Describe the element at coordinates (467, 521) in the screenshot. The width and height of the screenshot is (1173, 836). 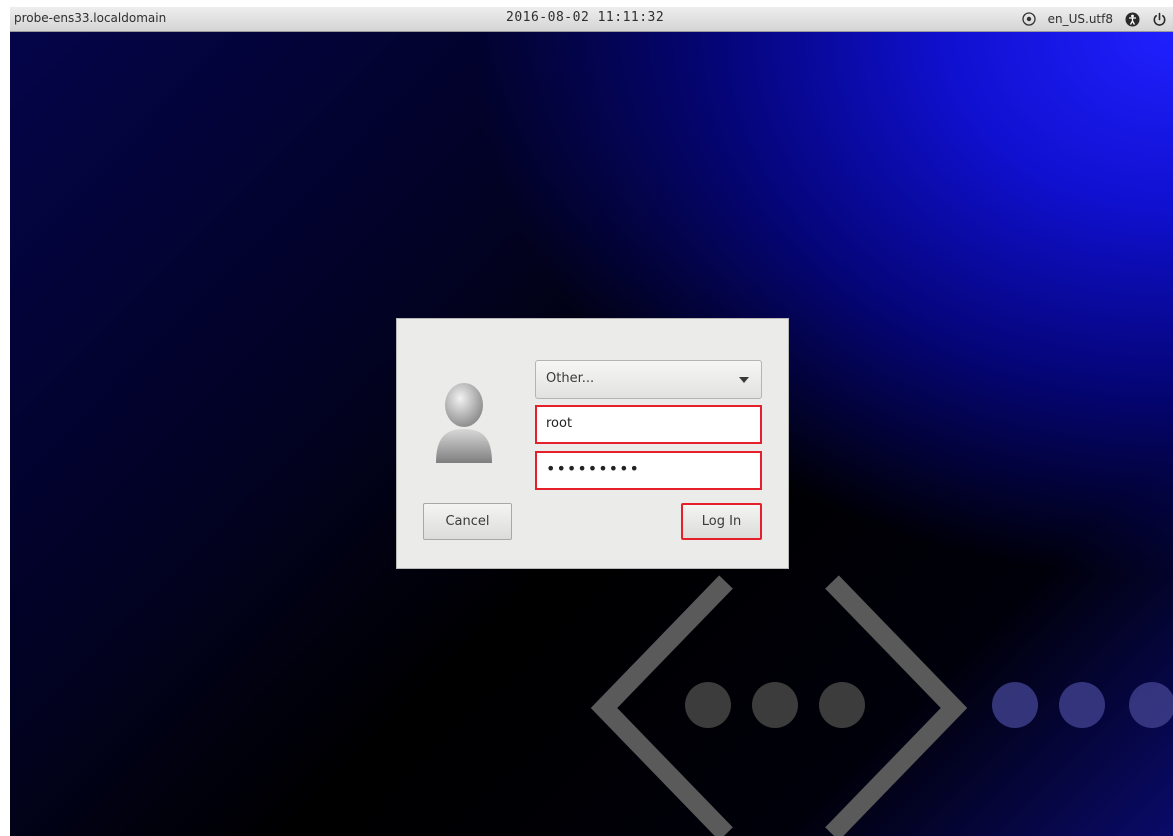
I see `cancel-button: Cancel` at that location.